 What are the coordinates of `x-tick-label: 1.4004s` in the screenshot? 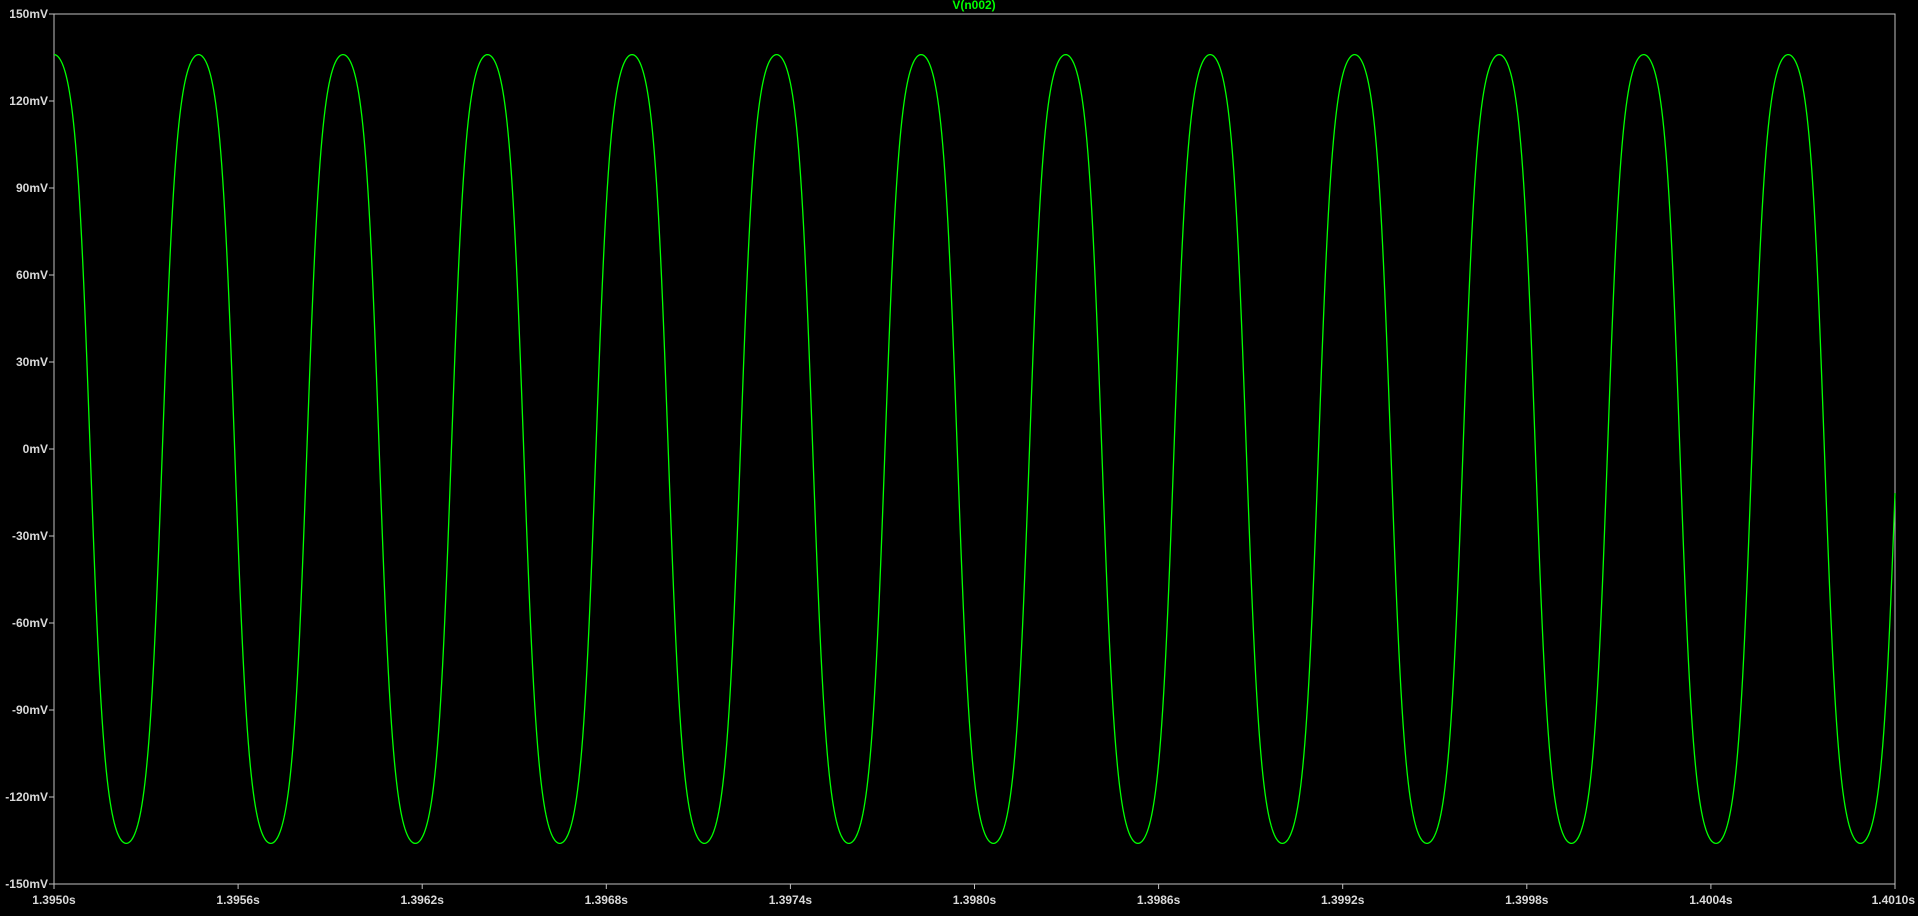 It's located at (1711, 900).